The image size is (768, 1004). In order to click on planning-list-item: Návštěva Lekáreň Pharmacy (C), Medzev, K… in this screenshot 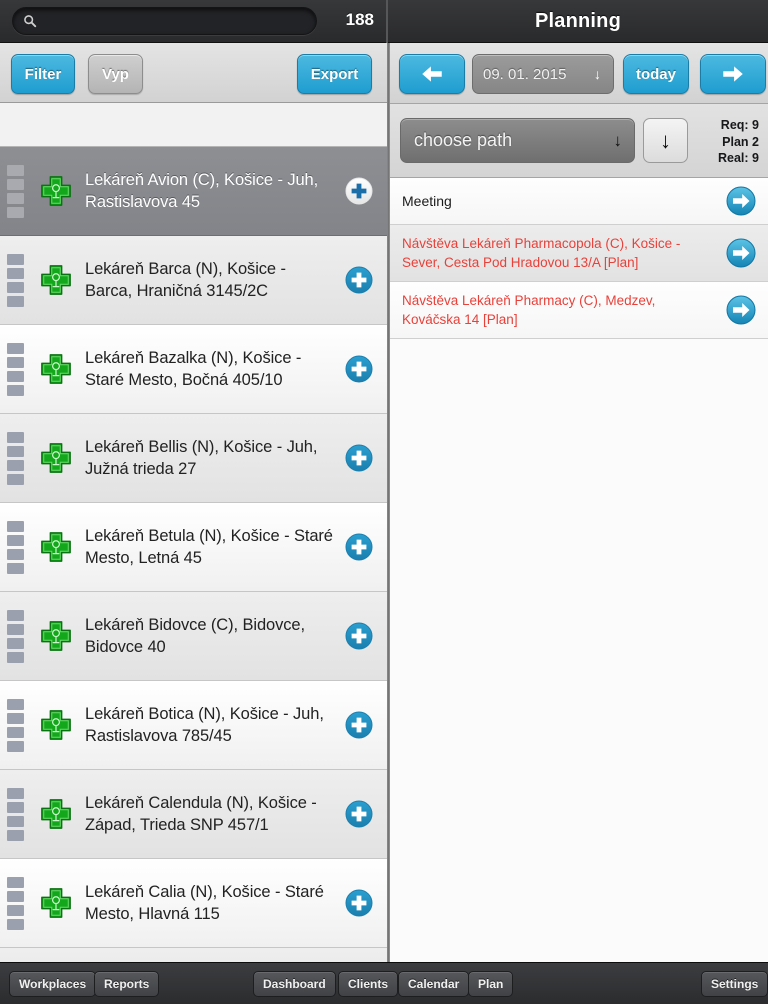, I will do `click(579, 310)`.